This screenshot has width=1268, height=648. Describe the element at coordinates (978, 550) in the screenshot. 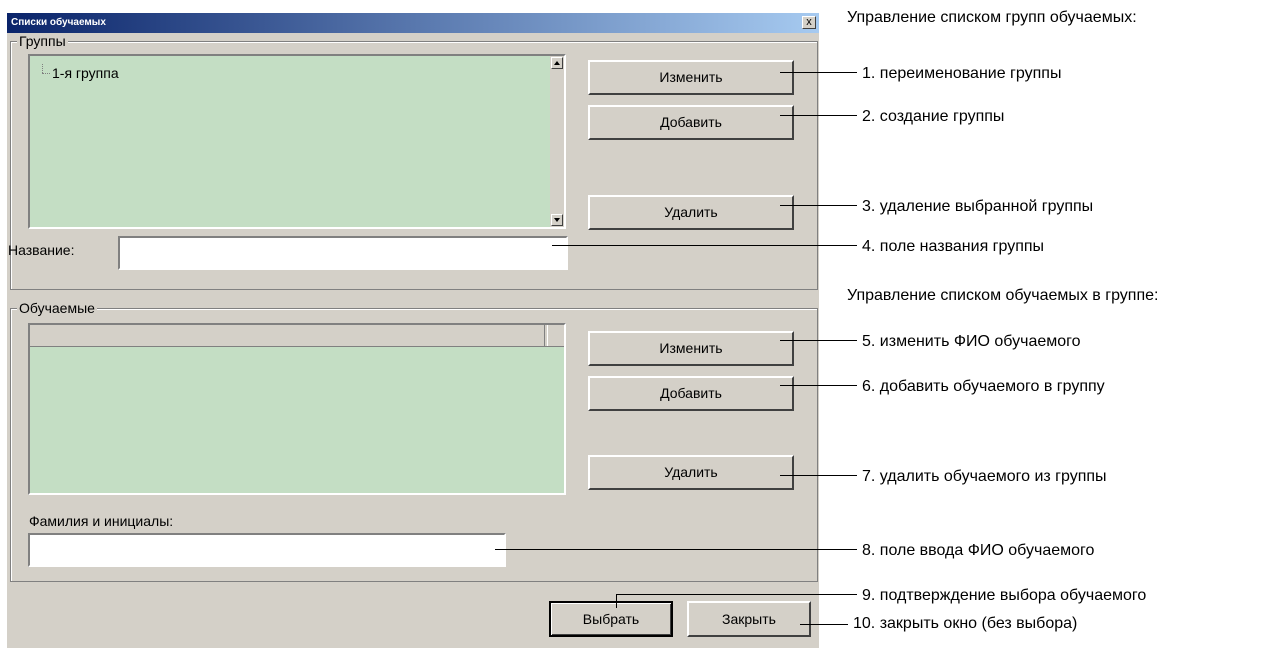

I see `annotation-8: 8. поле ввода ФИО обучаемого` at that location.